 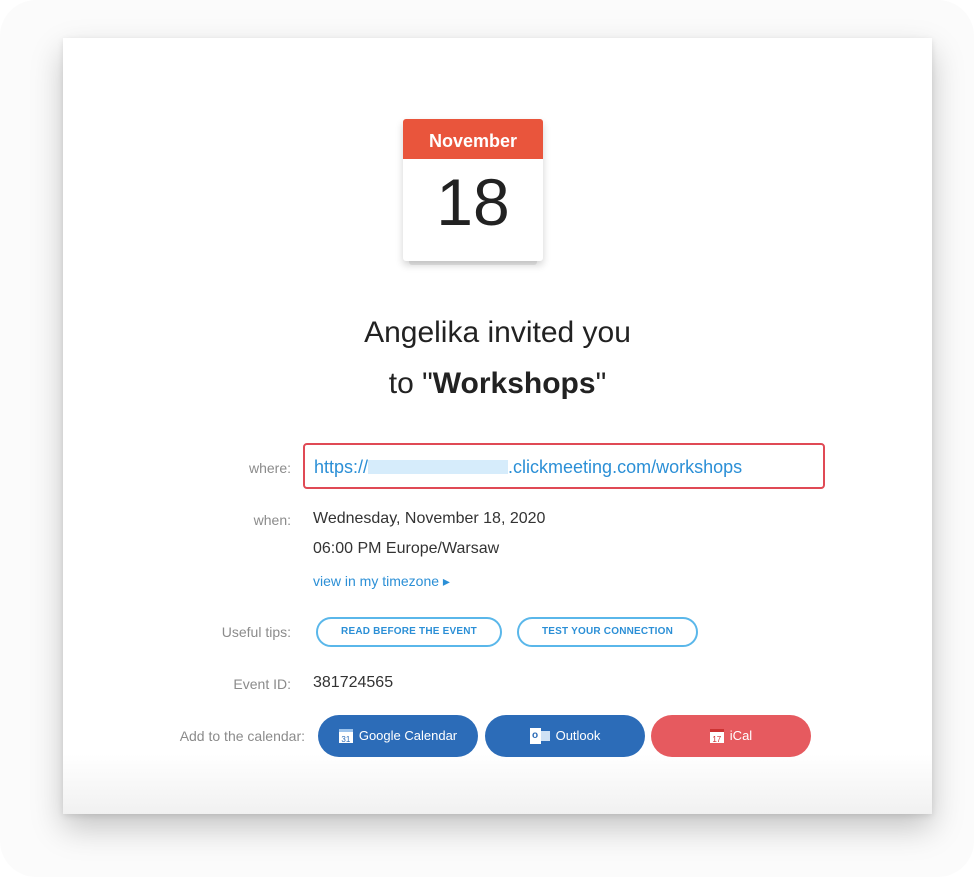 I want to click on google-calendar-icon: 31, so click(x=345, y=736).